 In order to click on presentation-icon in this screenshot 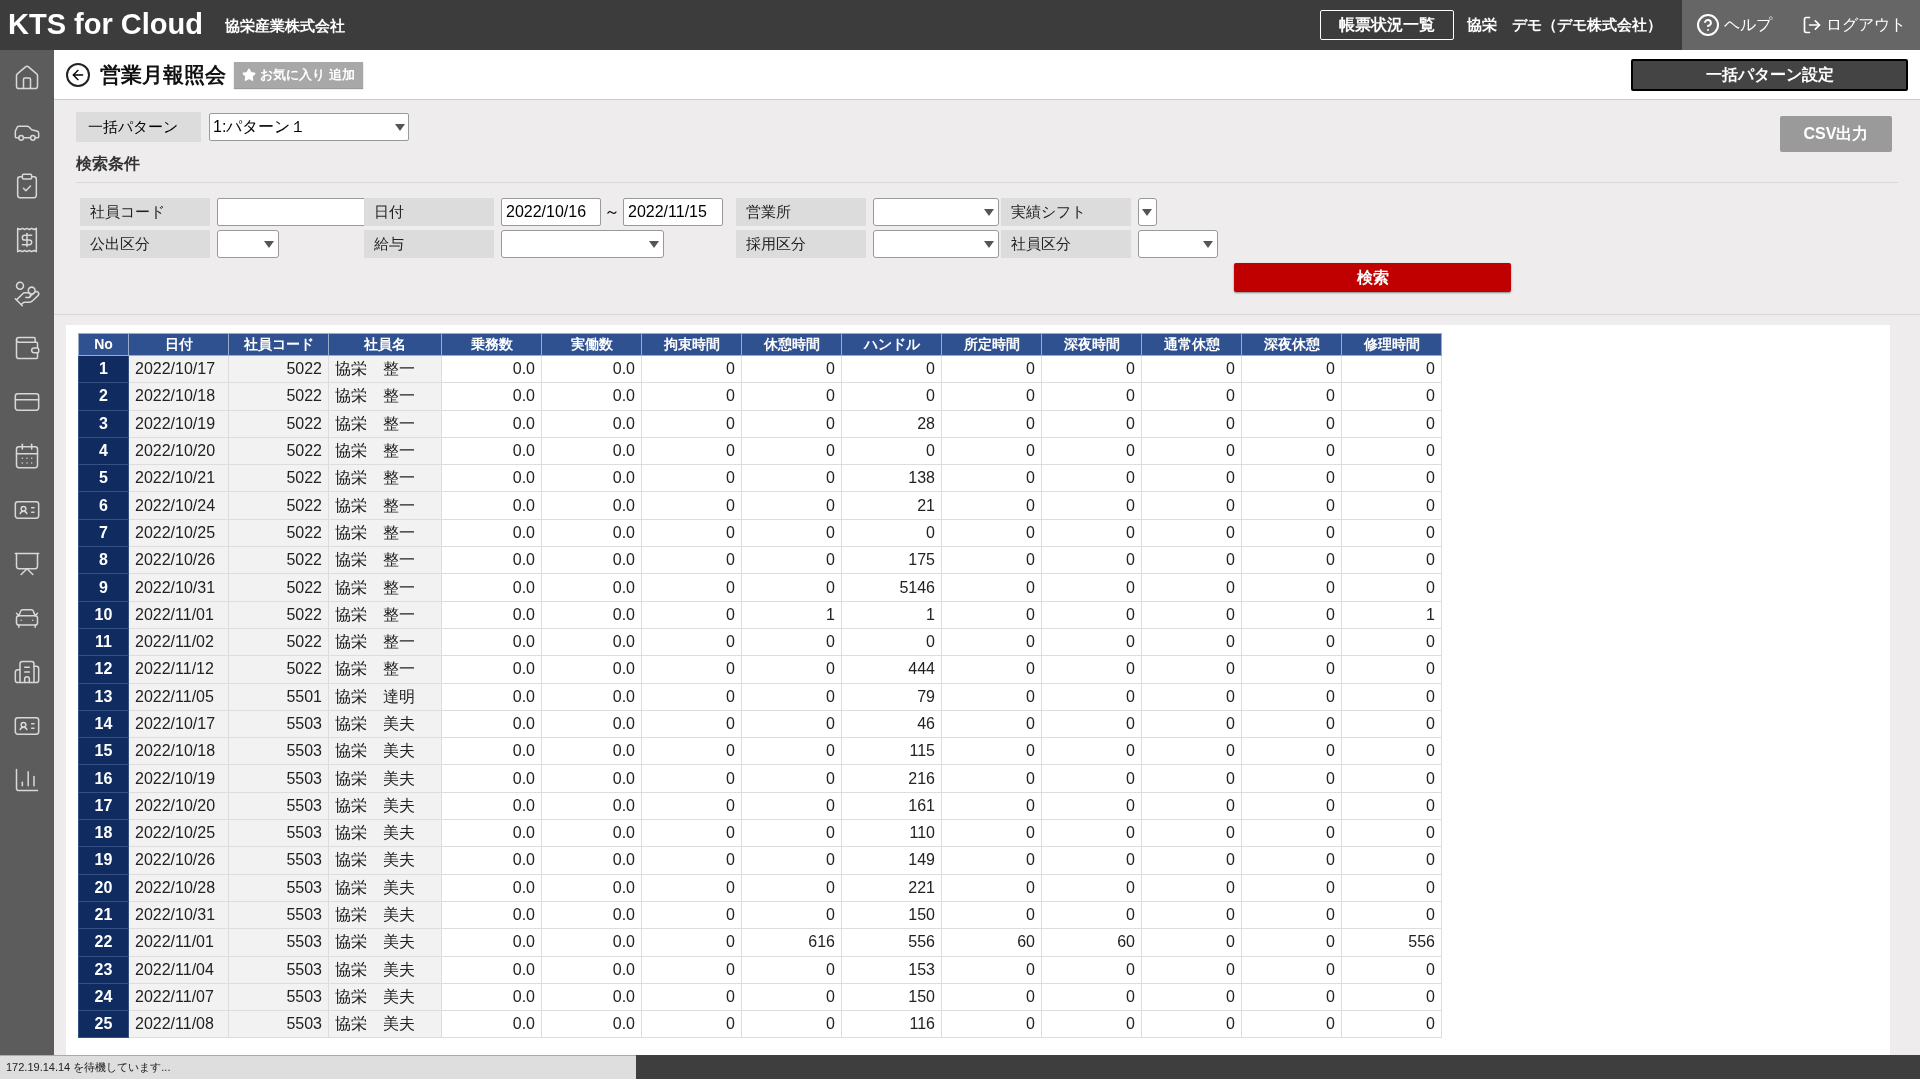, I will do `click(27, 564)`.